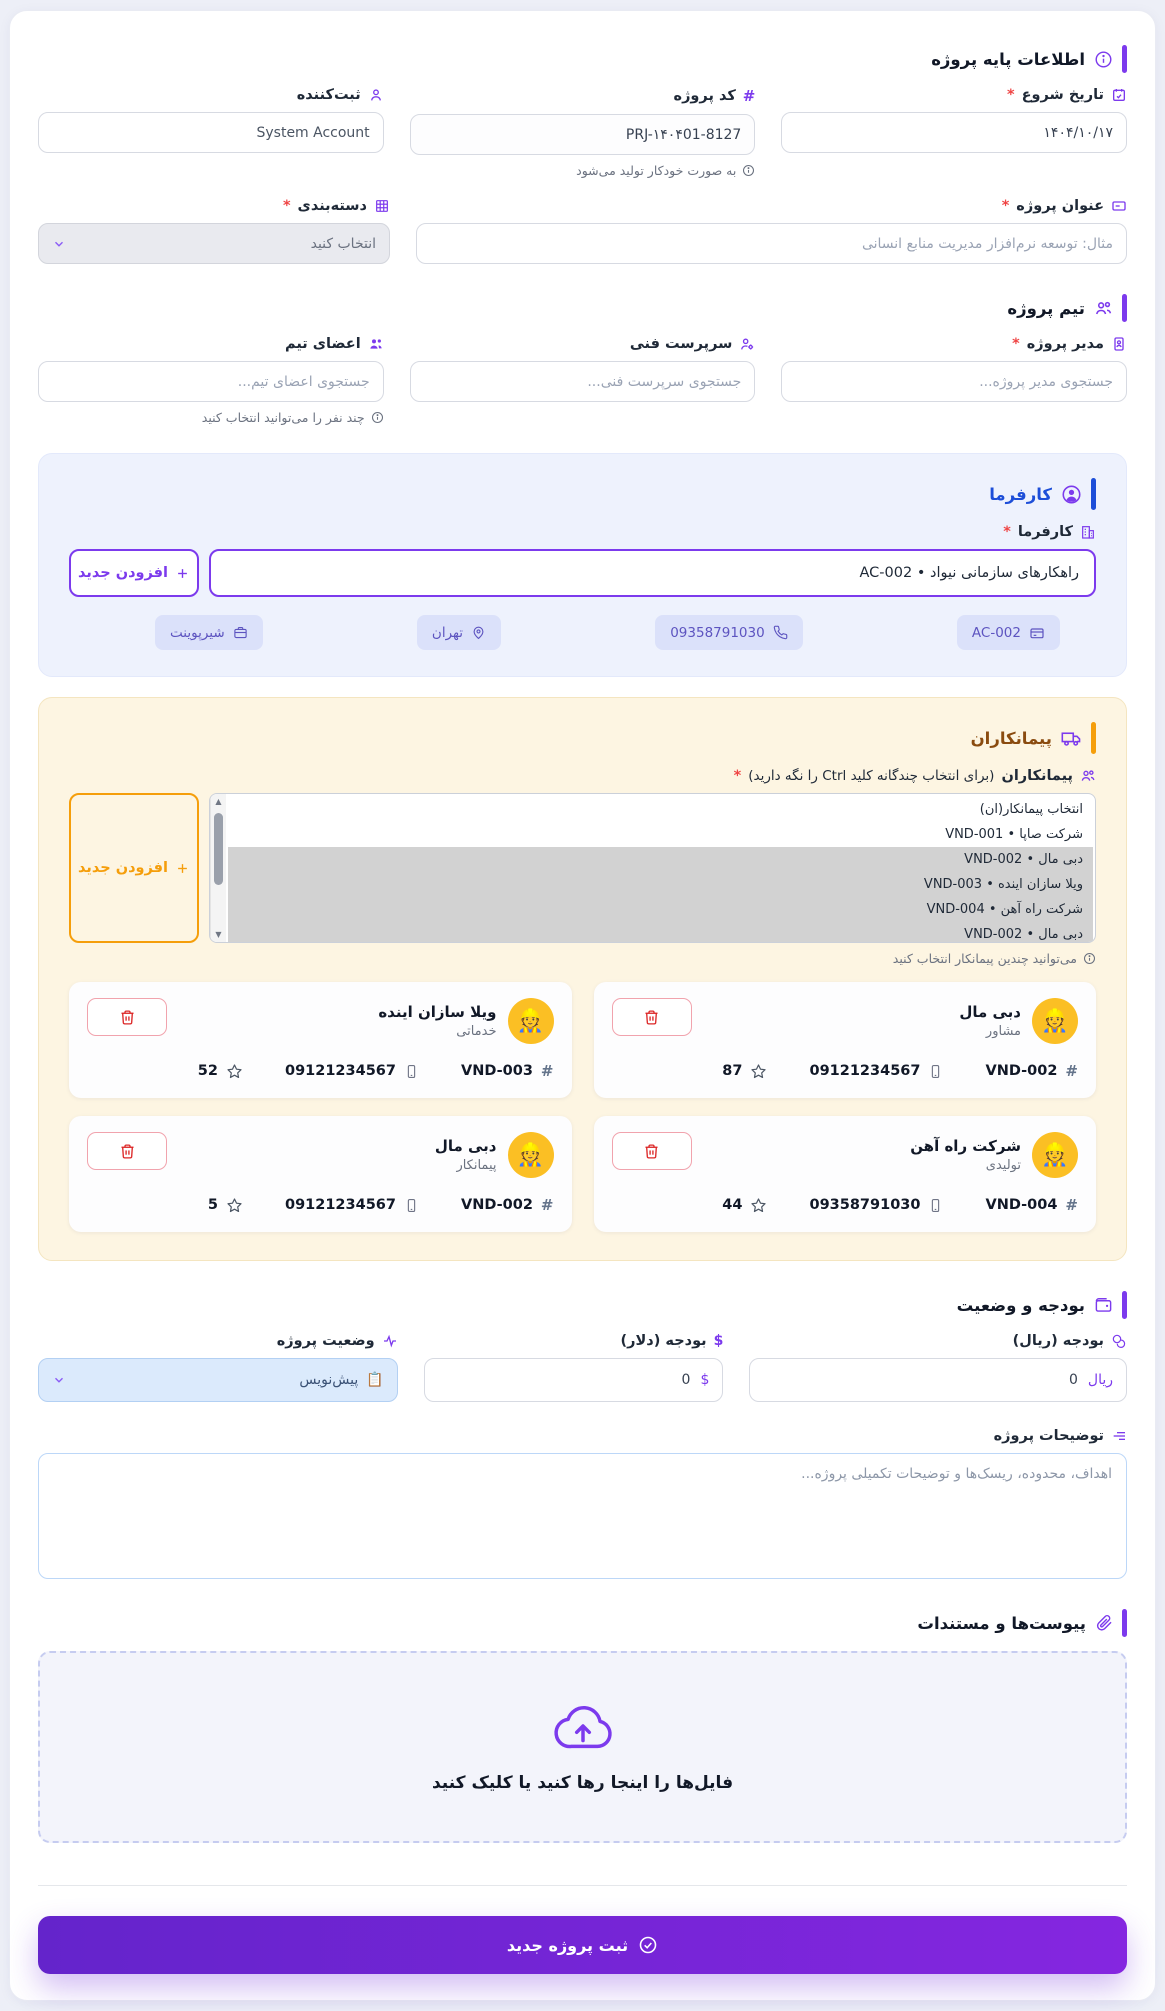 Image resolution: width=1165 pixels, height=2011 pixels. What do you see at coordinates (209, 632) in the screenshot?
I see `client-industry-chip: شیرپوینت` at bounding box center [209, 632].